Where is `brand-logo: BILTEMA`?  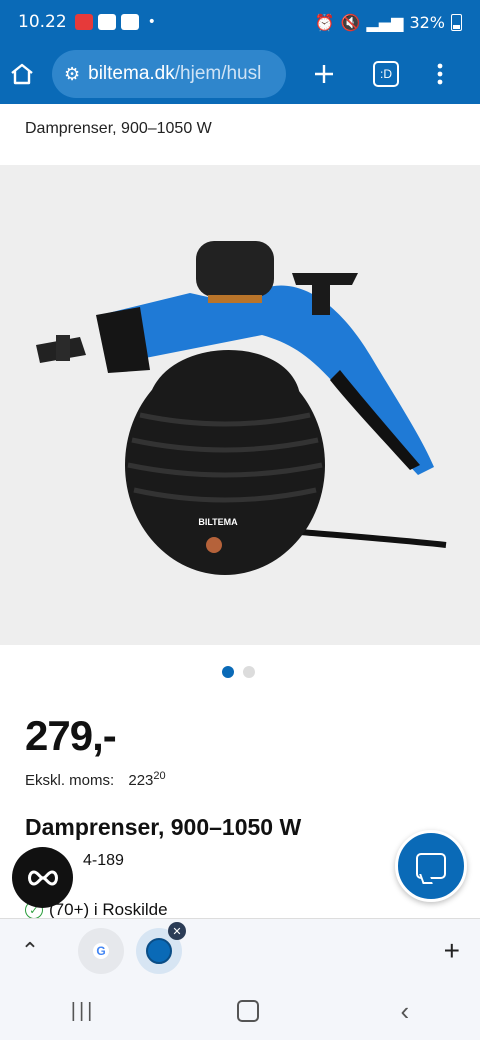
brand-logo: BILTEMA is located at coordinates (218, 522).